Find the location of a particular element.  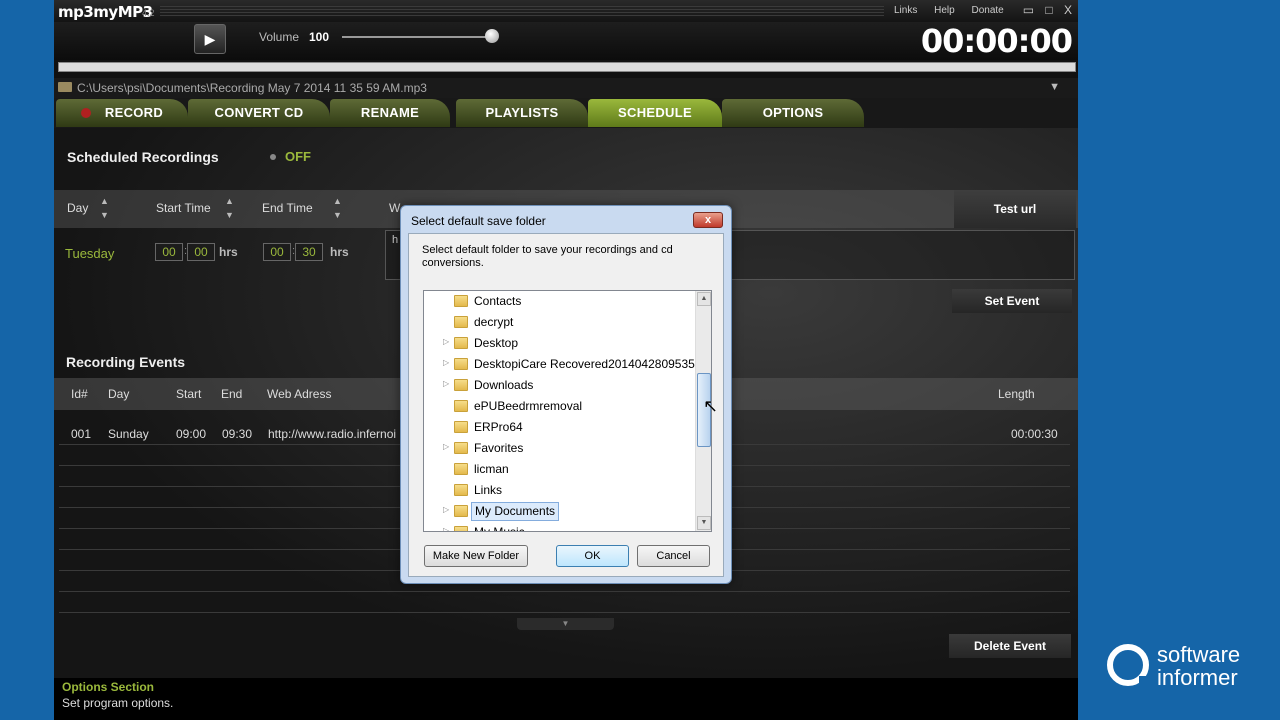

row-start: 09:00 is located at coordinates (191, 434).